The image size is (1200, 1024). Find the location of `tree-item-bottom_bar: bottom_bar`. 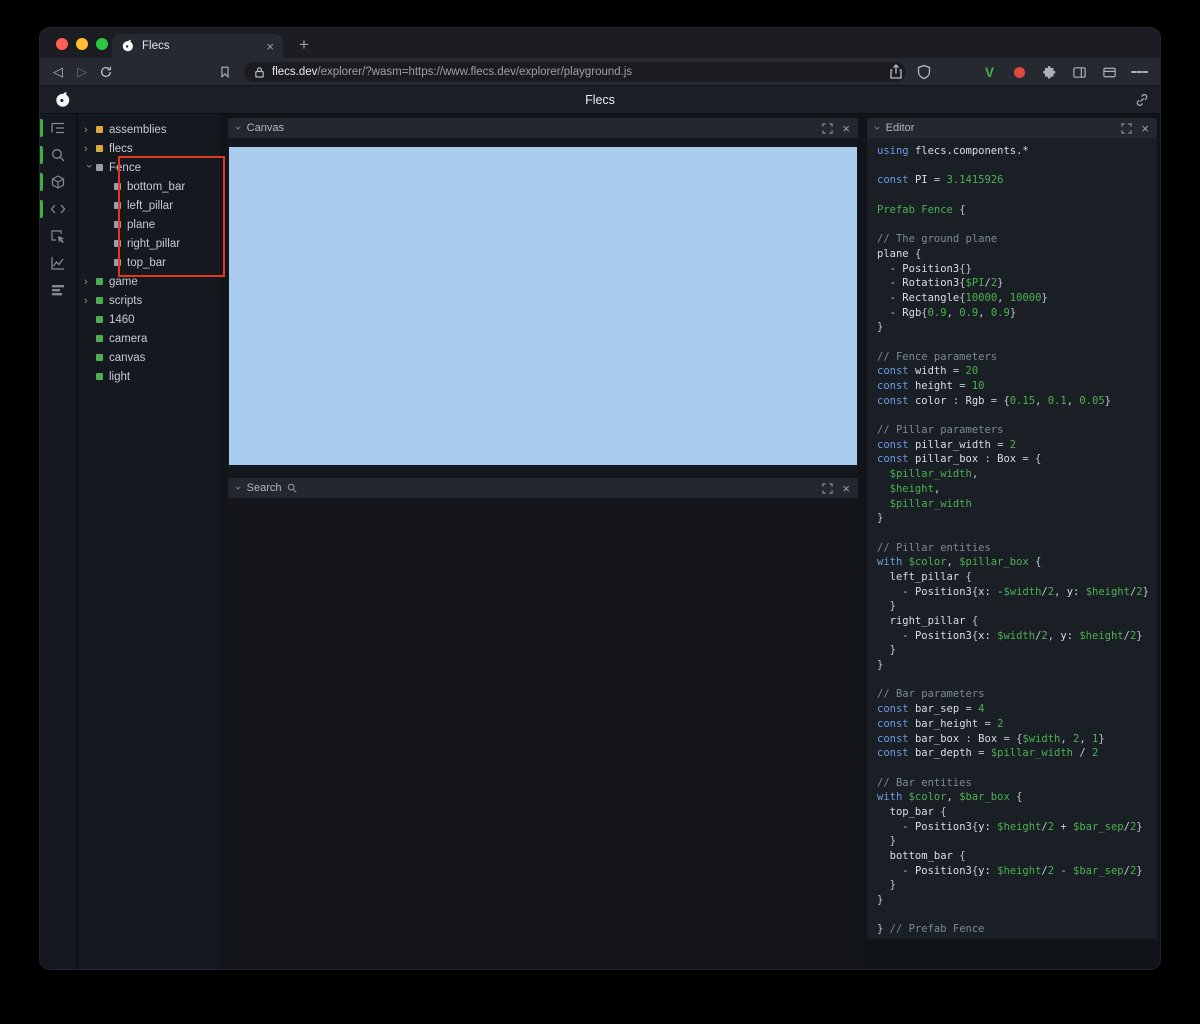

tree-item-bottom_bar: bottom_bar is located at coordinates (149, 186).